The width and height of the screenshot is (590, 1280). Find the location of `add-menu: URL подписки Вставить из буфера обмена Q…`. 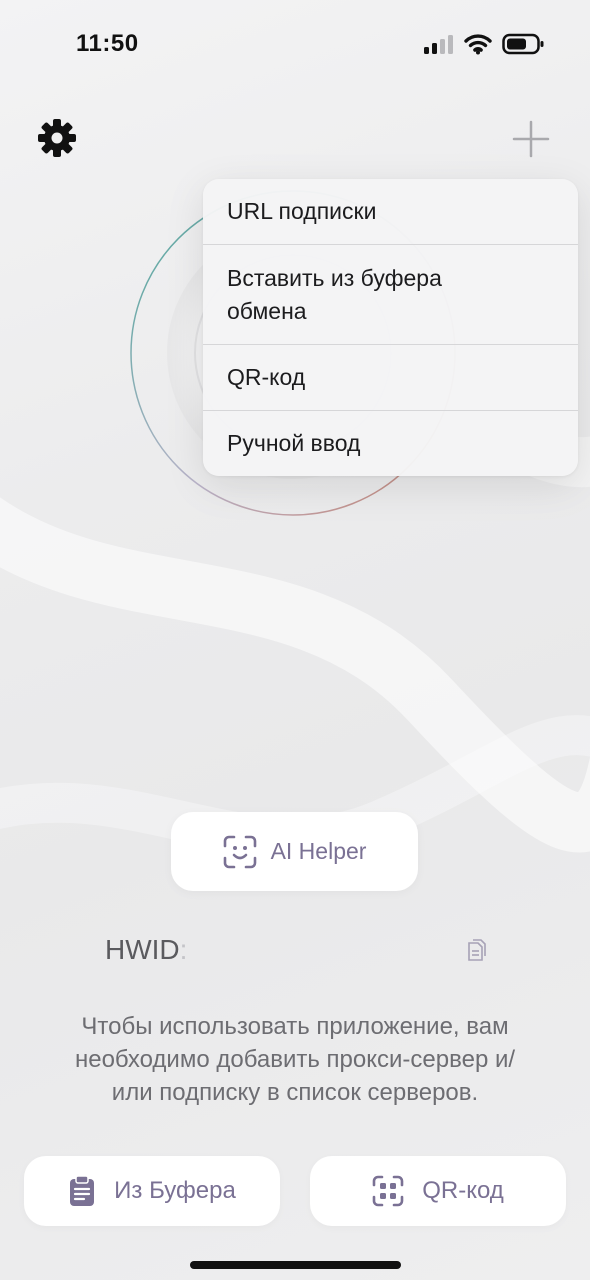

add-menu: URL подписки Вставить из буфера обмена Q… is located at coordinates (390, 327).